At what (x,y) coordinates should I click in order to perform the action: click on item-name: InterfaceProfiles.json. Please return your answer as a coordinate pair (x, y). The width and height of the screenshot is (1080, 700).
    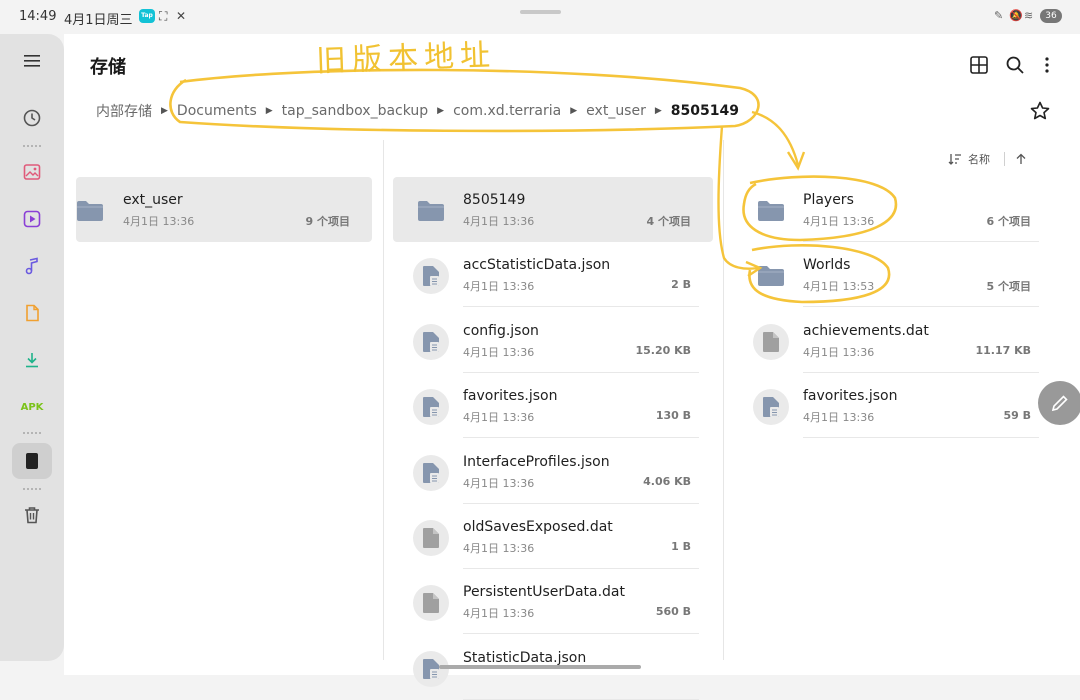
    Looking at the image, I should click on (536, 461).